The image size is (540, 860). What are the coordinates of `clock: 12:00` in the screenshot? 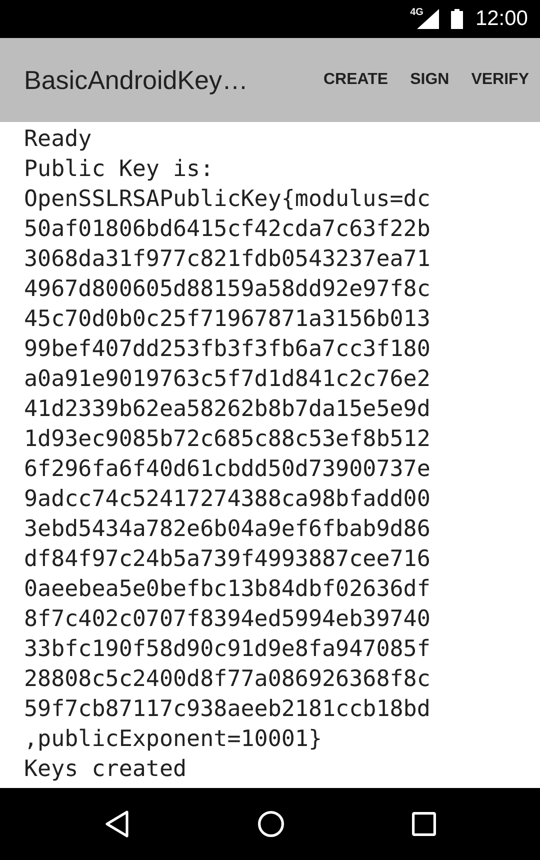 It's located at (501, 19).